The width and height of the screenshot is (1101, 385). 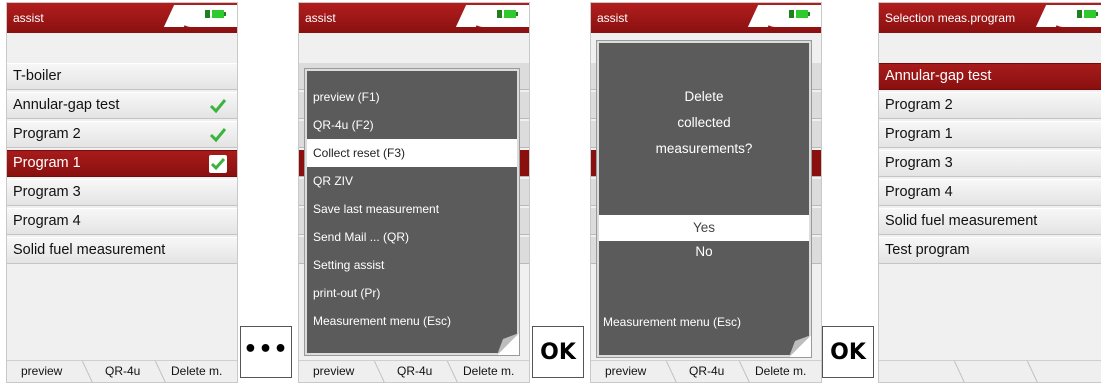 What do you see at coordinates (412, 265) in the screenshot?
I see `menu-item-setting-assist: Setting assist` at bounding box center [412, 265].